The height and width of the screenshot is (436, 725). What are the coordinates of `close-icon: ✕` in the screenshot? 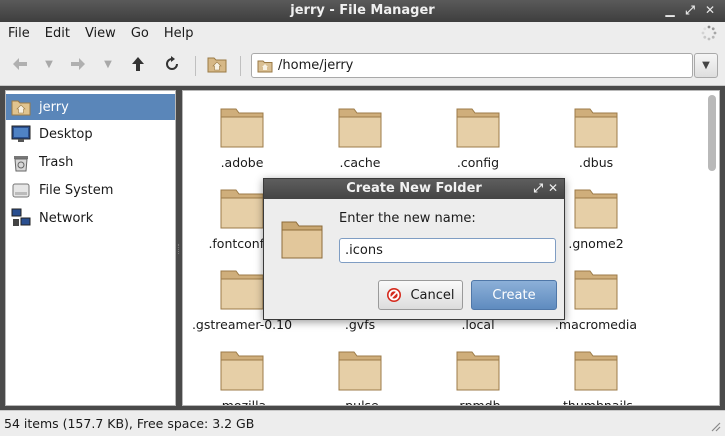 It's located at (710, 10).